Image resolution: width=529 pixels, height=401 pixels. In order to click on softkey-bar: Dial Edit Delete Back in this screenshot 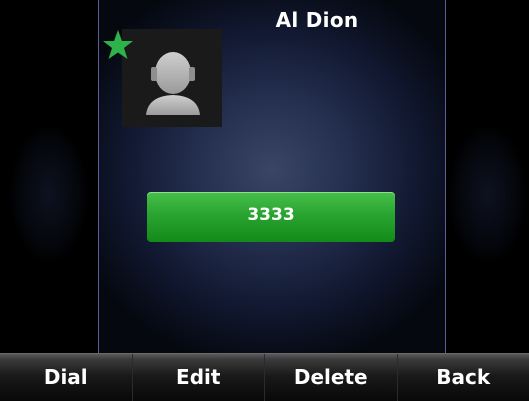, I will do `click(264, 377)`.